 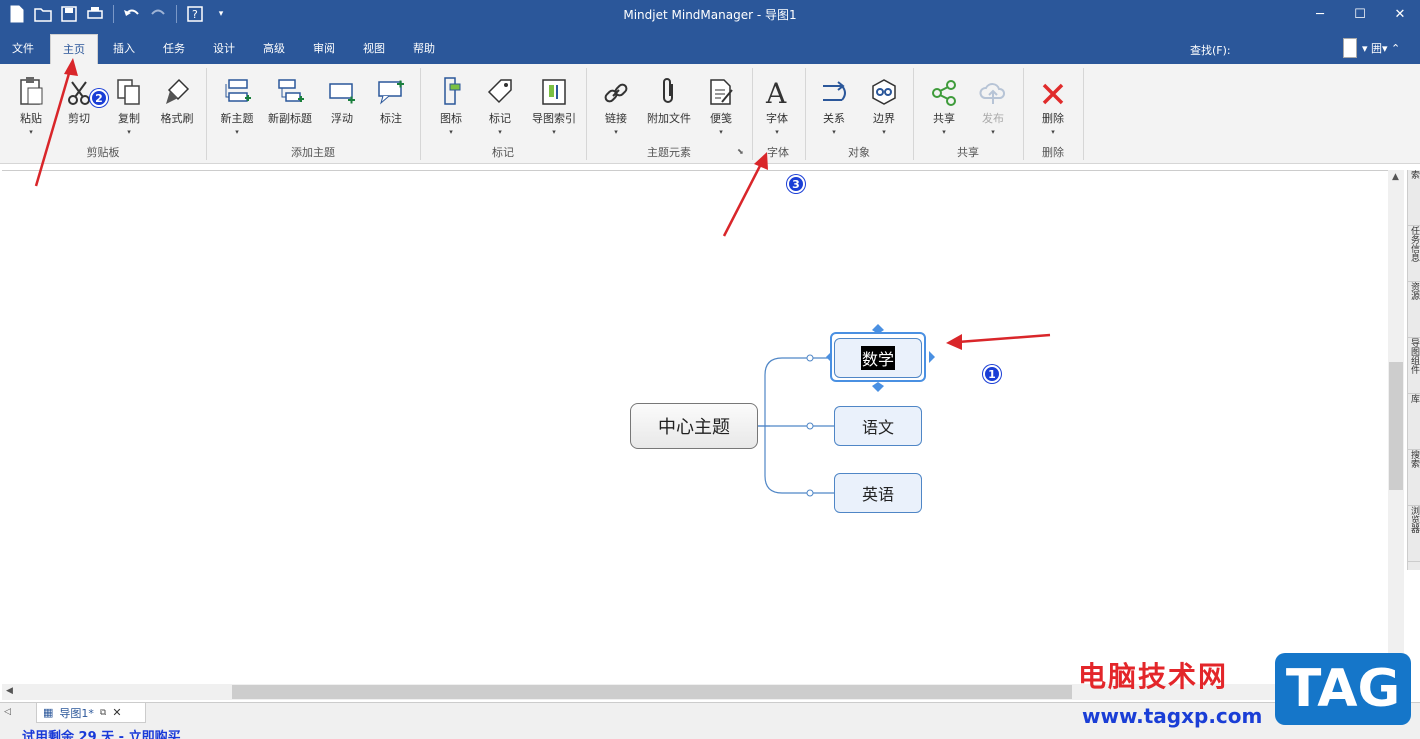 I want to click on vertical-scroll-thumb, so click(x=1396, y=426).